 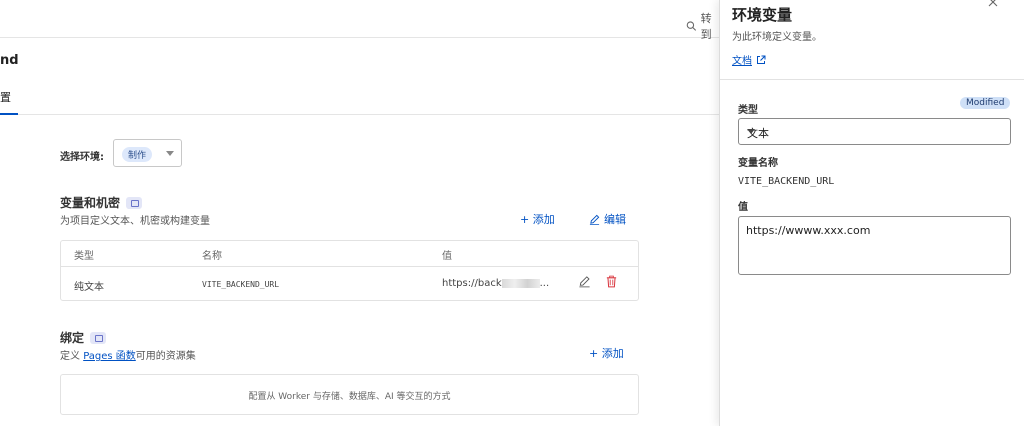 I want to click on value-label: 值, so click(x=743, y=207).